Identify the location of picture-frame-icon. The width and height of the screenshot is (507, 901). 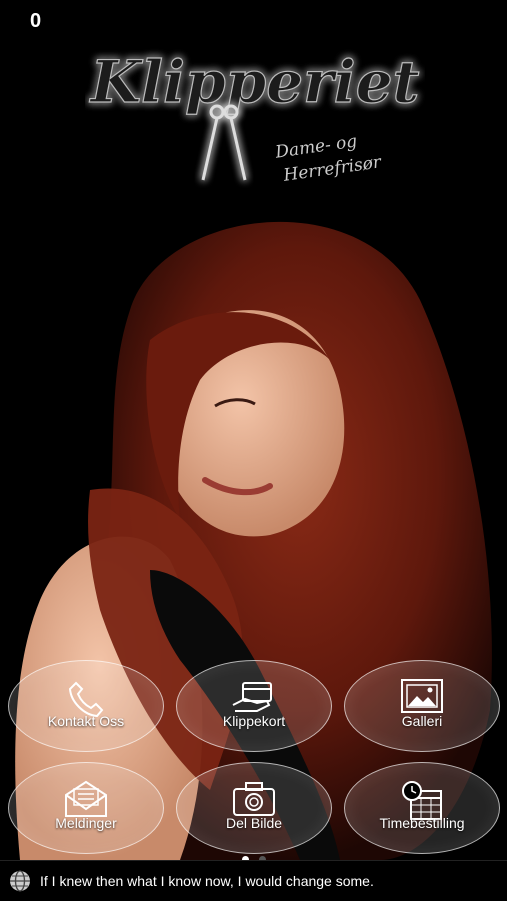
(422, 696).